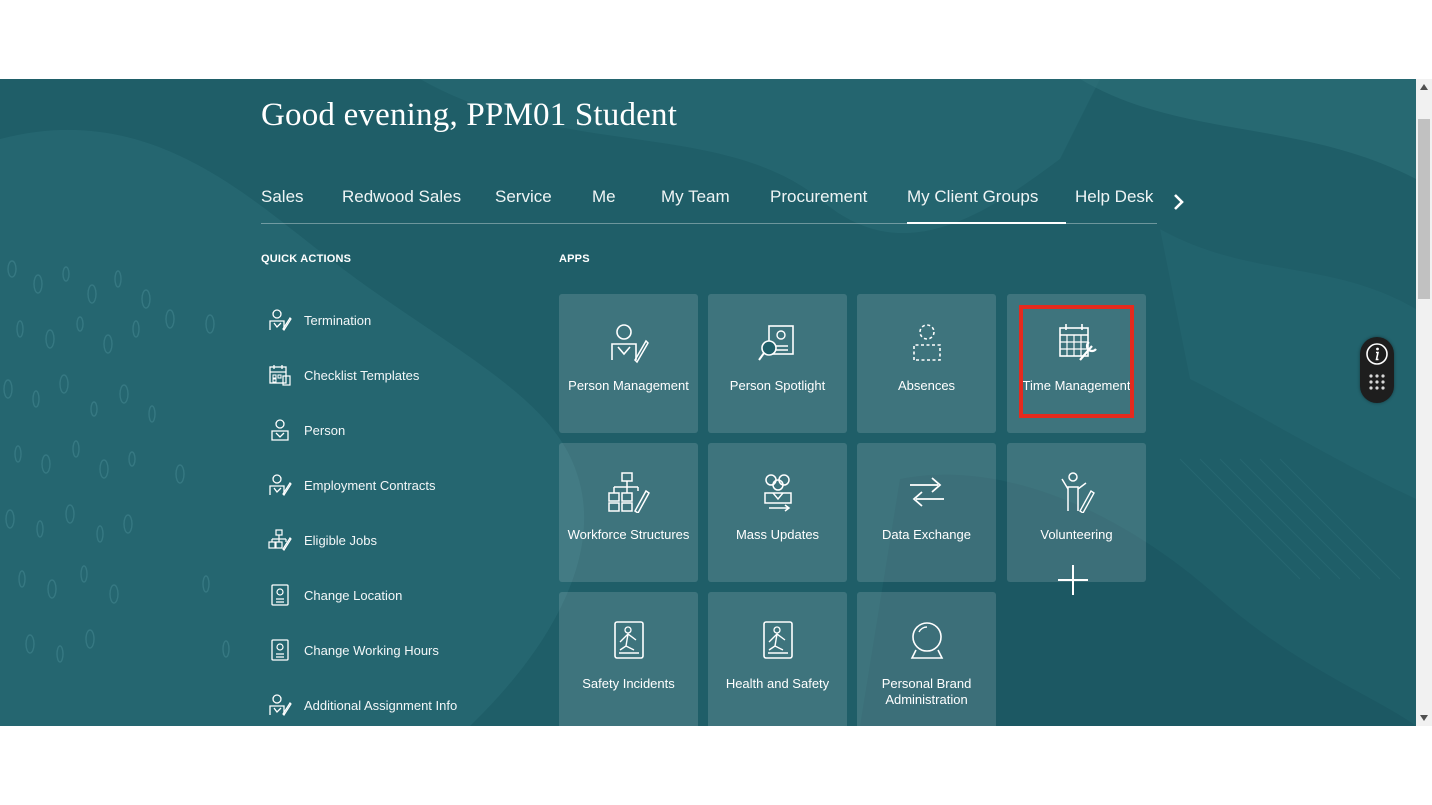 This screenshot has width=1432, height=805. I want to click on person-badge-icon, so click(280, 430).